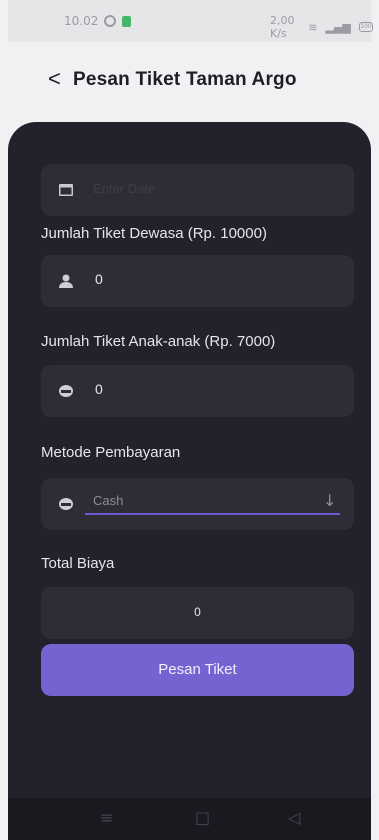 This screenshot has width=379, height=840. What do you see at coordinates (110, 21) in the screenshot?
I see `notification-icon` at bounding box center [110, 21].